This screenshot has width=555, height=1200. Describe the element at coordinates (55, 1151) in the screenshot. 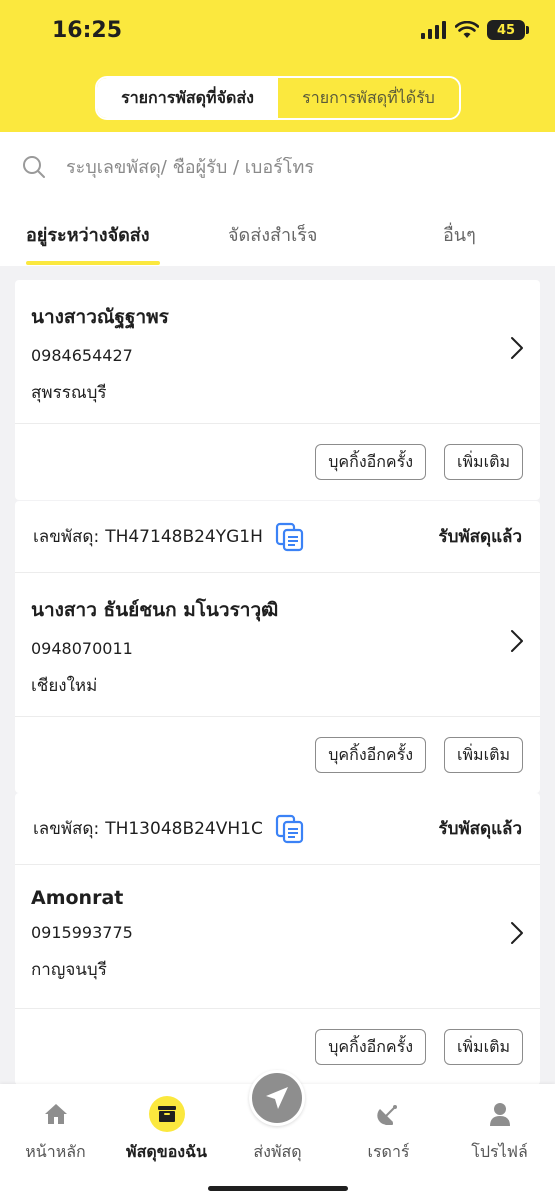

I see `nav-home-label: หน้าหลัก` at that location.